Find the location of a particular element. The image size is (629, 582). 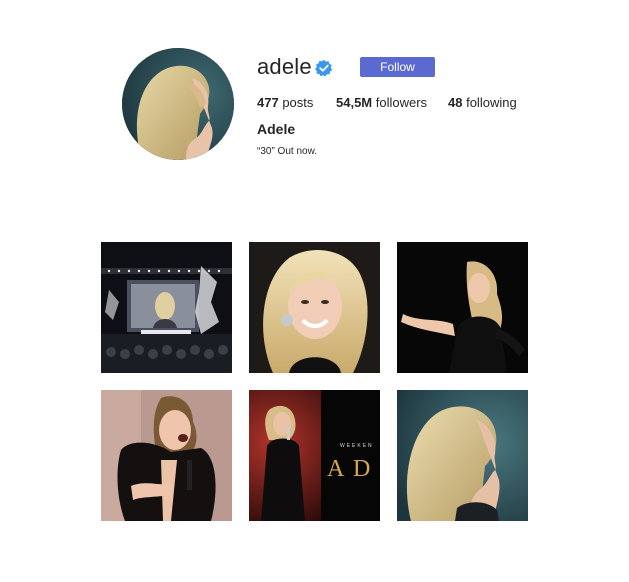

concert-stage-photo-icon is located at coordinates (166, 307).